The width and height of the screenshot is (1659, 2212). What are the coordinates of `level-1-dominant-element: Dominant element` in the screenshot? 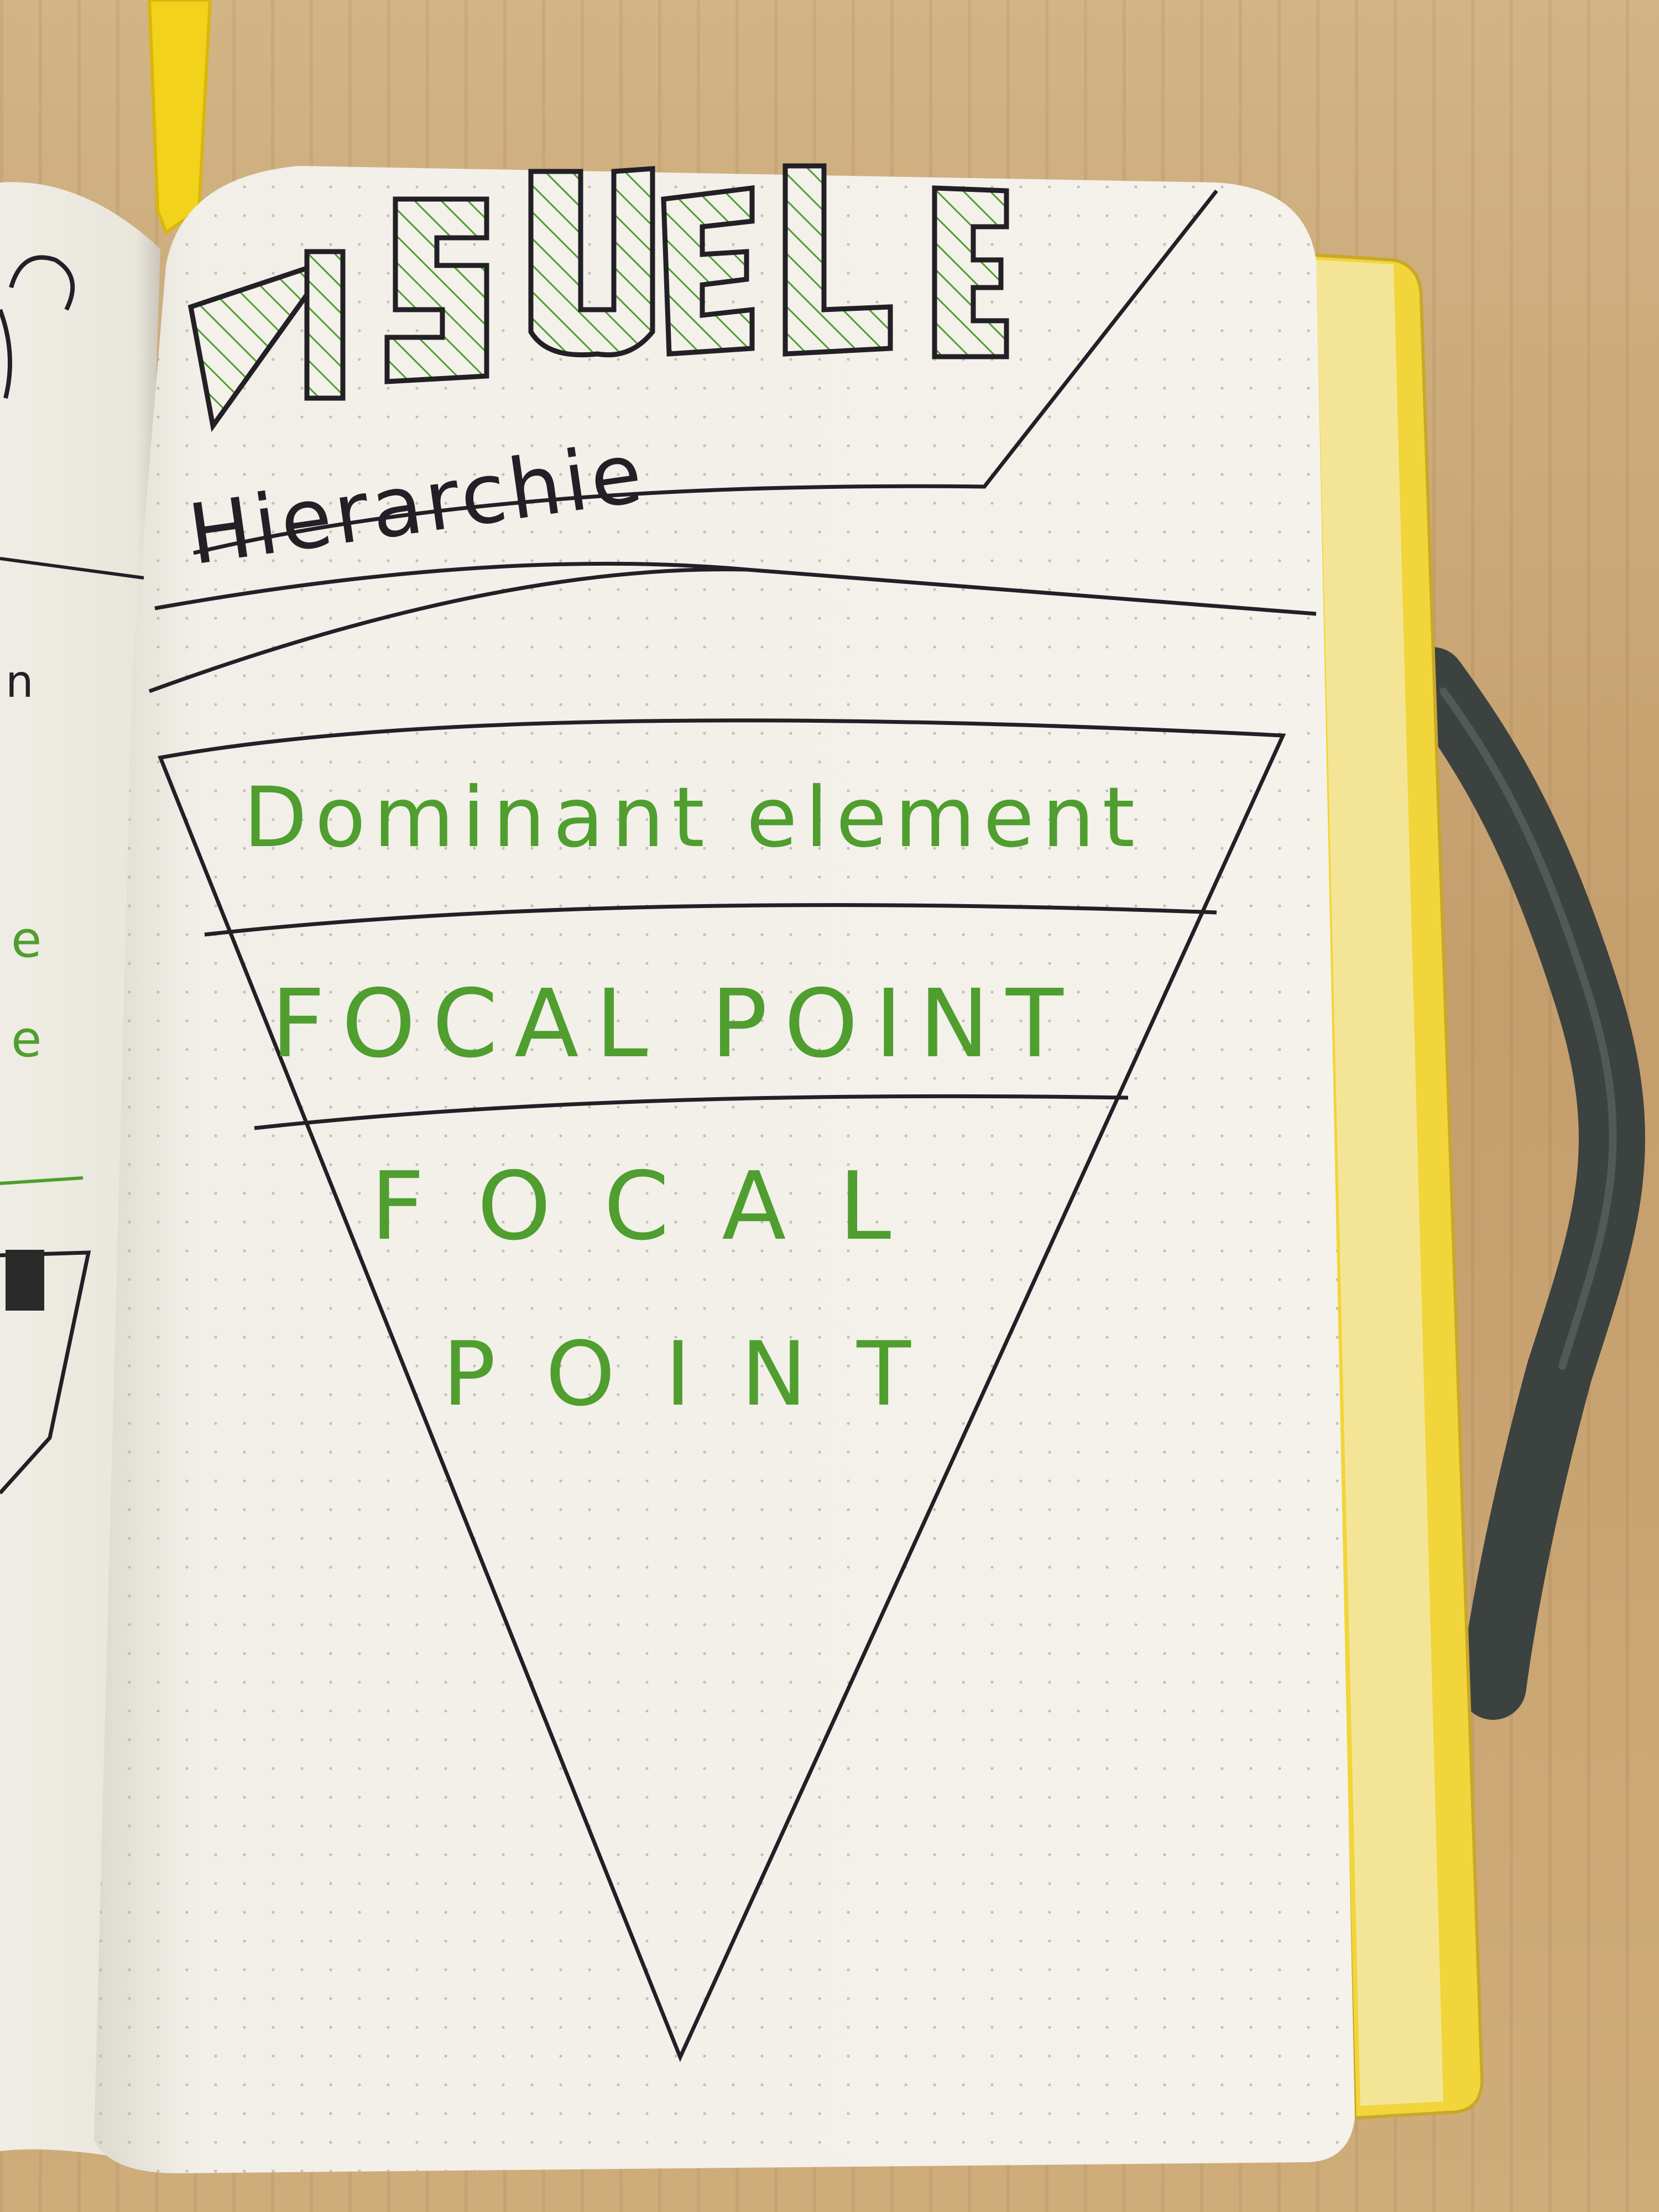 It's located at (692, 818).